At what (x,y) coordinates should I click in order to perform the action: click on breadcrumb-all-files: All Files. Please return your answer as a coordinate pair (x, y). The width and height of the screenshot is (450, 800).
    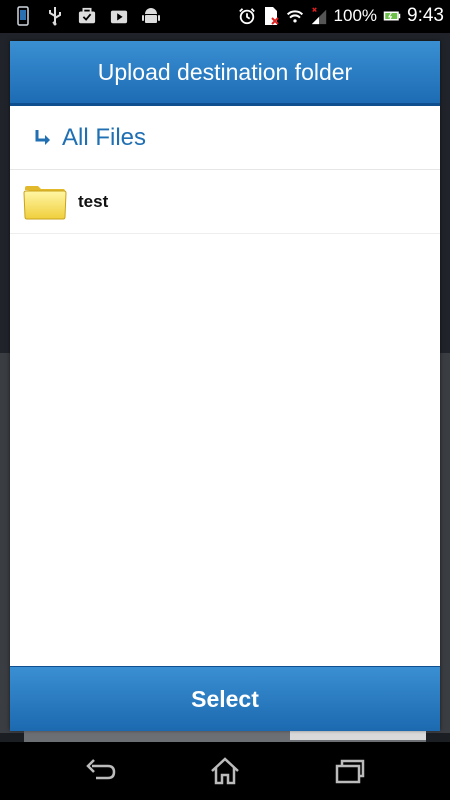
    Looking at the image, I should click on (225, 138).